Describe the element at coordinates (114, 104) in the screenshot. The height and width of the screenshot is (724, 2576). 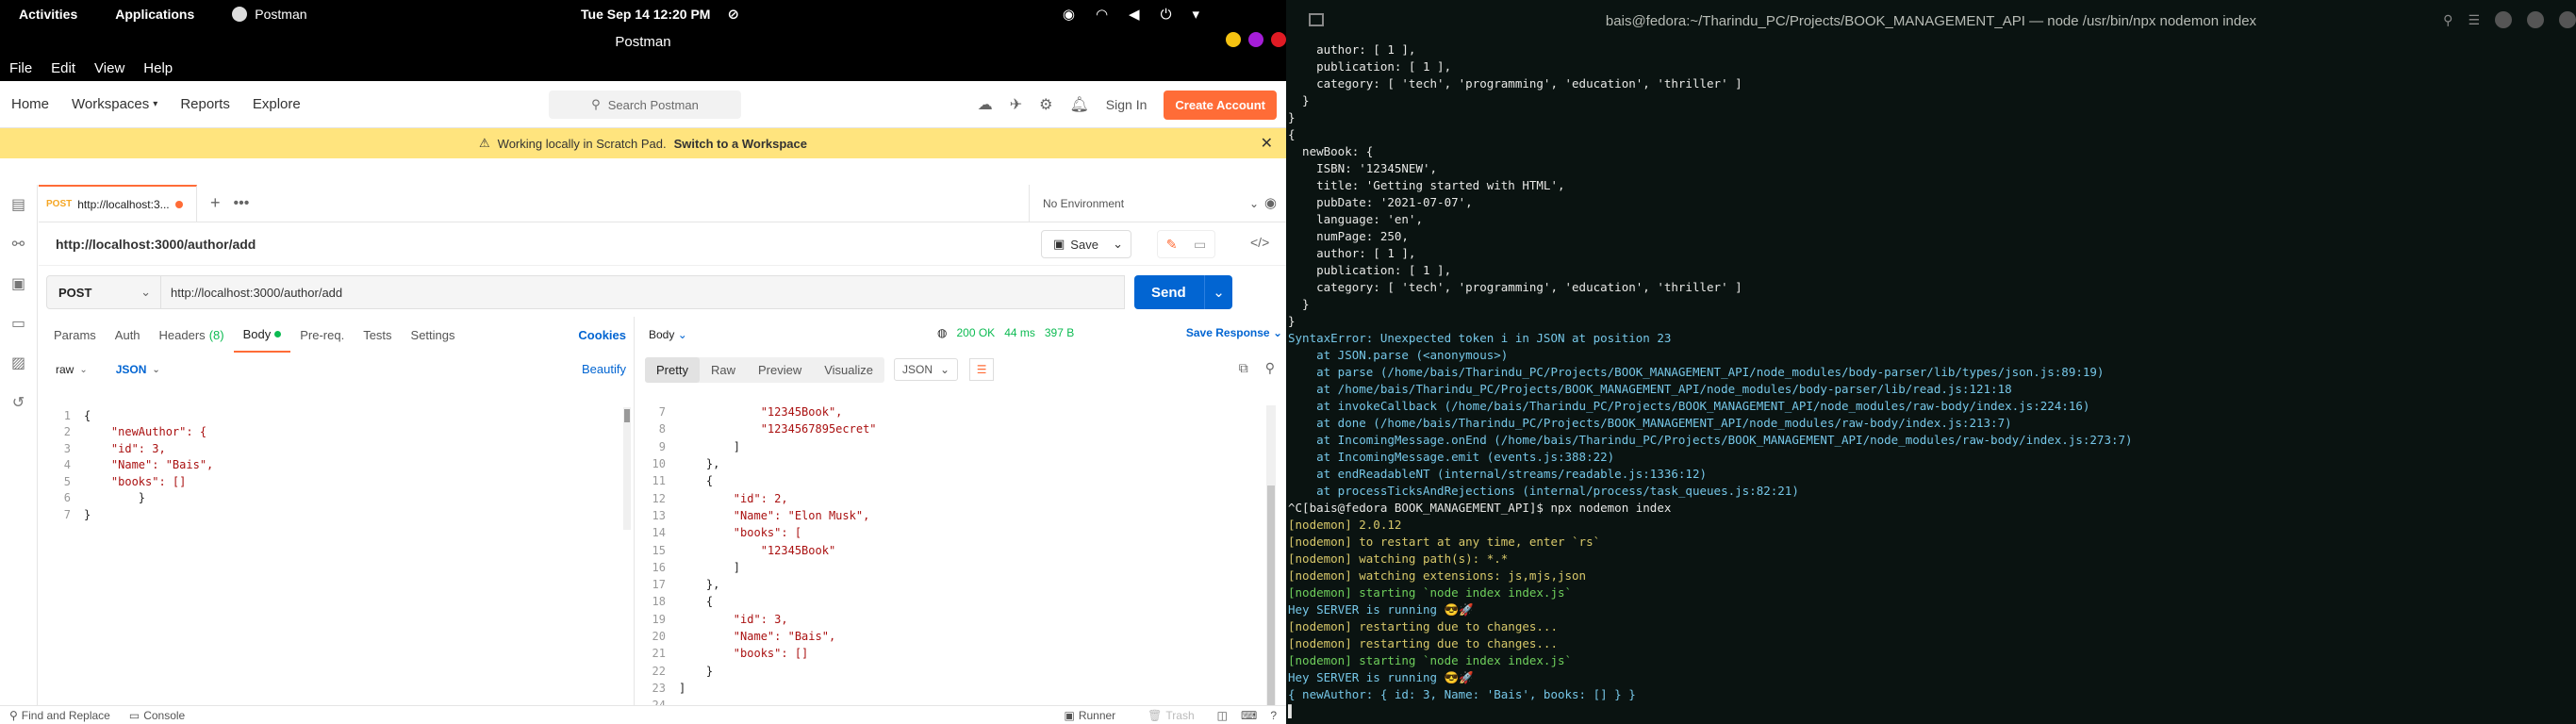
I see `nav-workspaces: Workspaces ▾` at that location.